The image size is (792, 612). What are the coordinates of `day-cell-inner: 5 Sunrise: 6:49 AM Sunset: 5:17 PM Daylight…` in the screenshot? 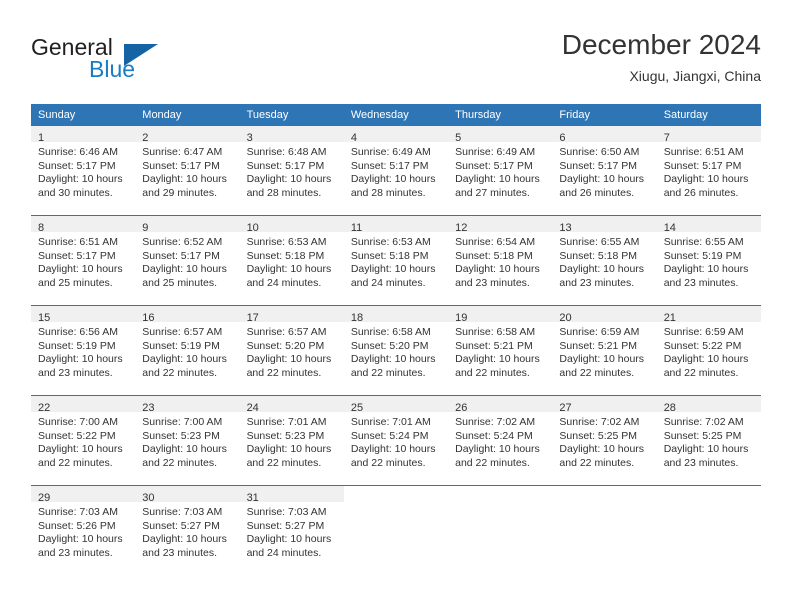 It's located at (500, 170).